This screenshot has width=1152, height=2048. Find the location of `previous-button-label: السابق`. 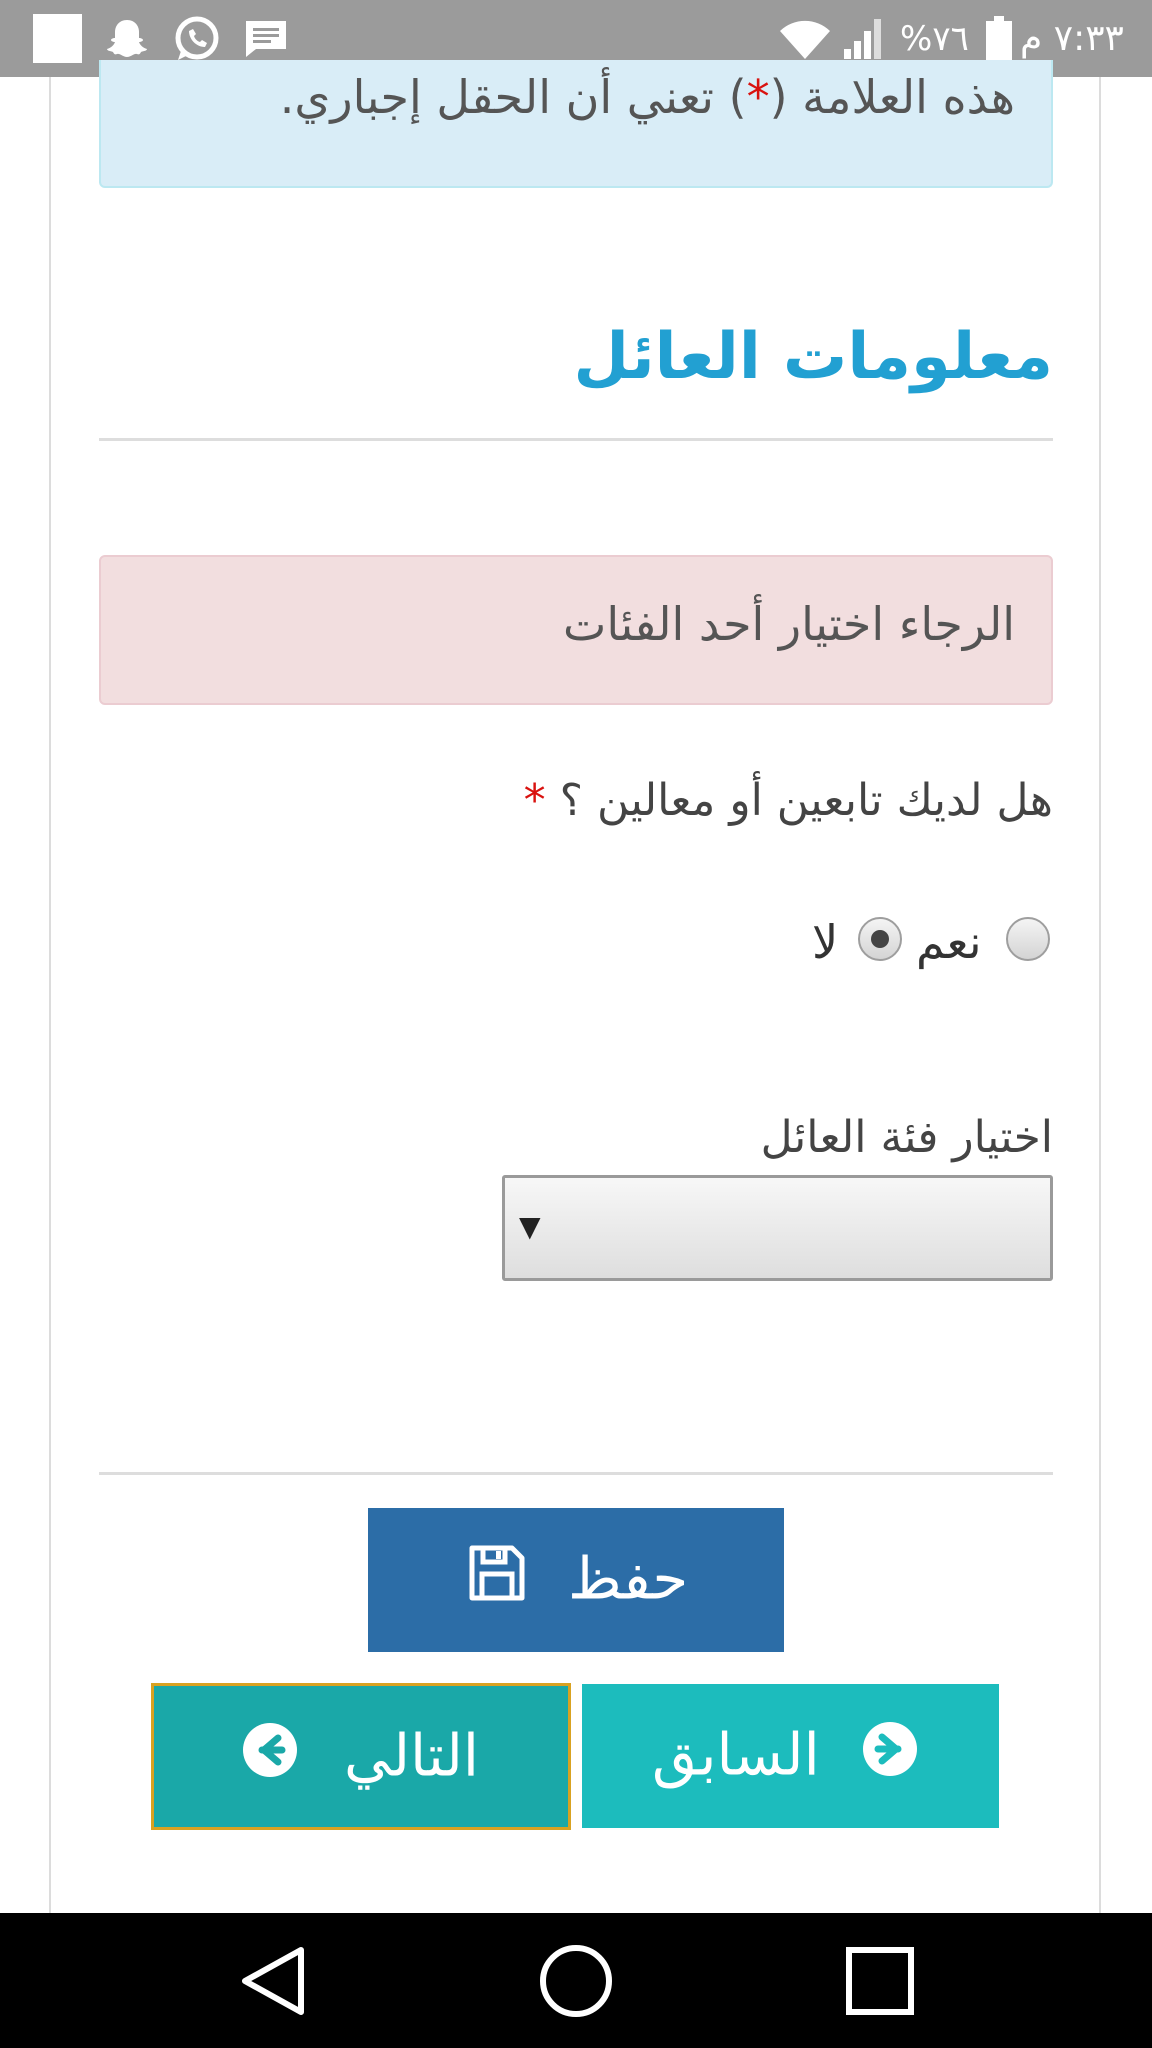

previous-button-label: السابق is located at coordinates (736, 1754).